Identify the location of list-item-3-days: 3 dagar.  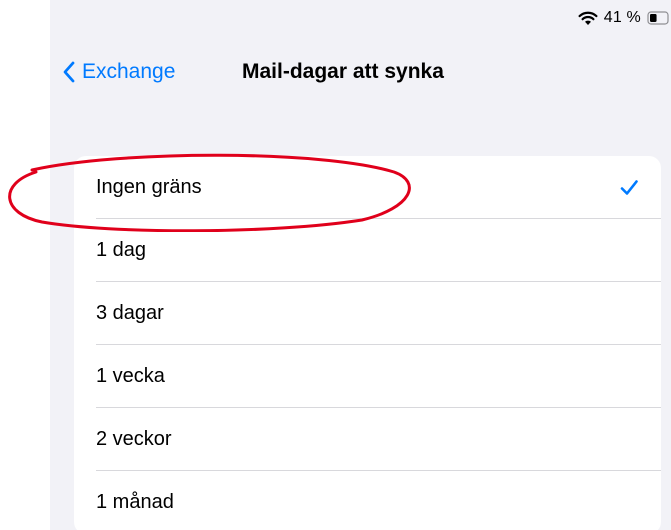
(367, 313).